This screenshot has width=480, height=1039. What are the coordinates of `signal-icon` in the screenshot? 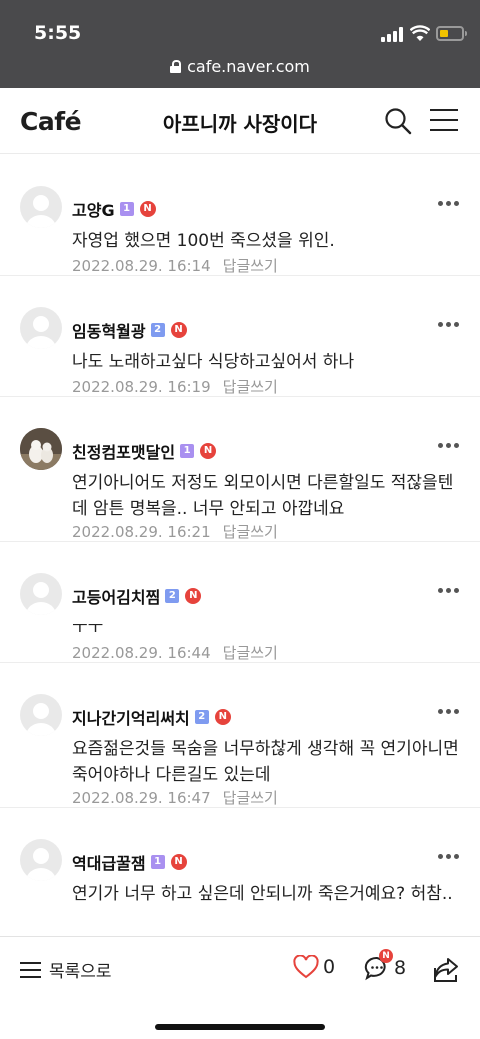 It's located at (393, 34).